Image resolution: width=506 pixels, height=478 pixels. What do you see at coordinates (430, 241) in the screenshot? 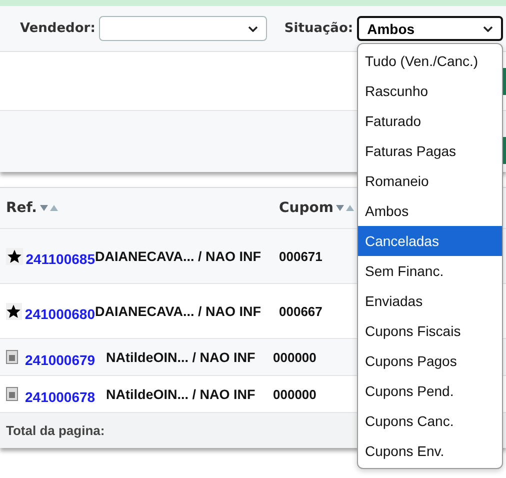
I see `dropdown-option: Canceladas` at bounding box center [430, 241].